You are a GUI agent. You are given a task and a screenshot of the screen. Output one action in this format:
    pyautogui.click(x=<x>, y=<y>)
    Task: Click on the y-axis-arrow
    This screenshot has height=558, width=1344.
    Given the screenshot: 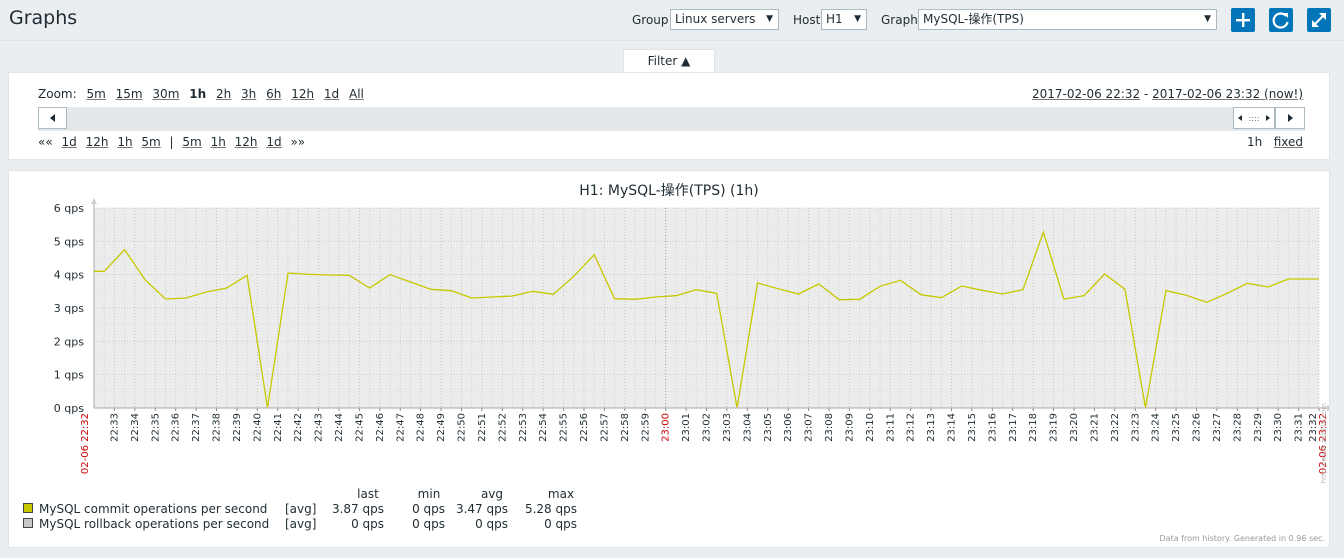 What is the action you would take?
    pyautogui.click(x=94, y=201)
    